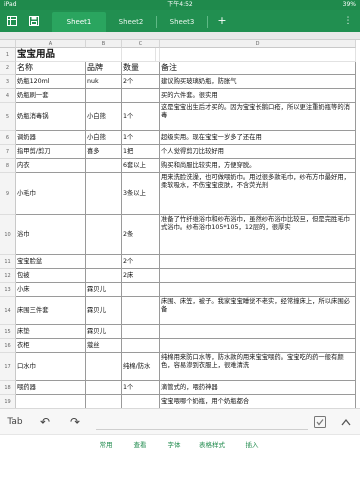  I want to click on menu-insert: 插入, so click(252, 445).